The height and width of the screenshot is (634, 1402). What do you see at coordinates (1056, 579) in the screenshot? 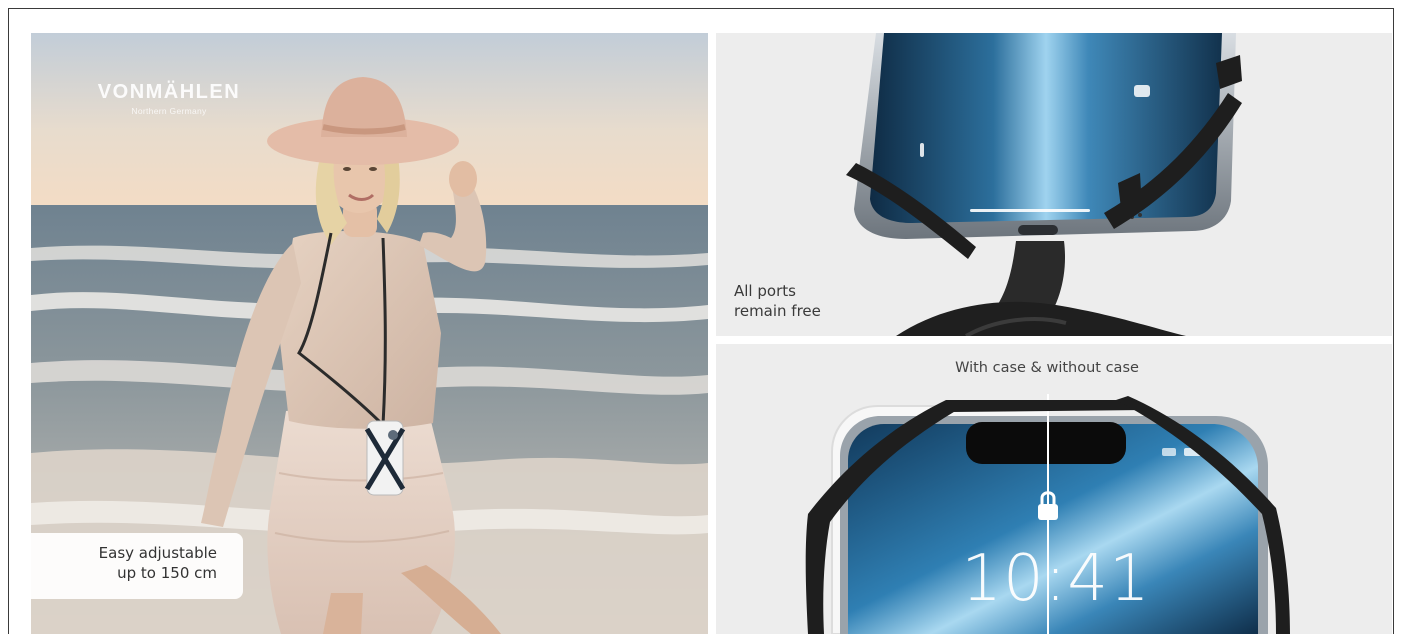
I see `lockscreen-clock: 10:41` at bounding box center [1056, 579].